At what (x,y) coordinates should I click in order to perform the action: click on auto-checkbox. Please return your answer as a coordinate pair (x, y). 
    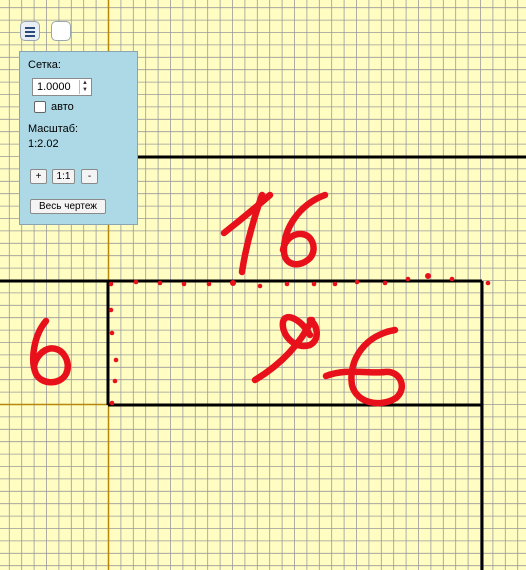
    Looking at the image, I should click on (40, 107).